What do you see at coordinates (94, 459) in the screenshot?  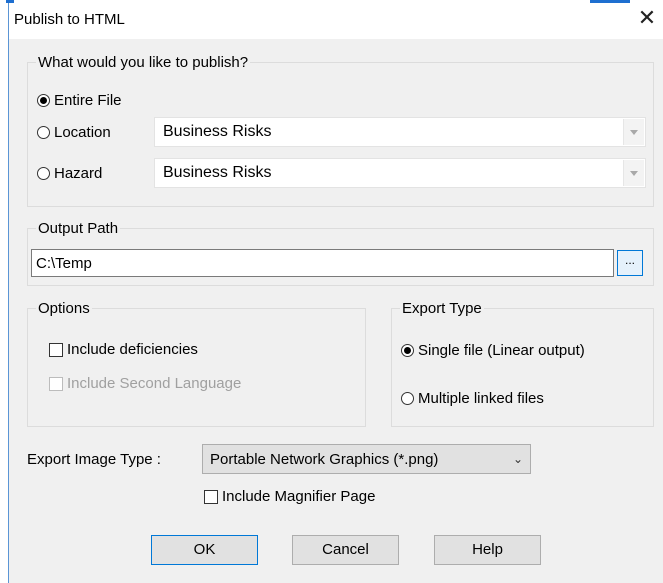 I see `export-image-type-label: Export Image Type :` at bounding box center [94, 459].